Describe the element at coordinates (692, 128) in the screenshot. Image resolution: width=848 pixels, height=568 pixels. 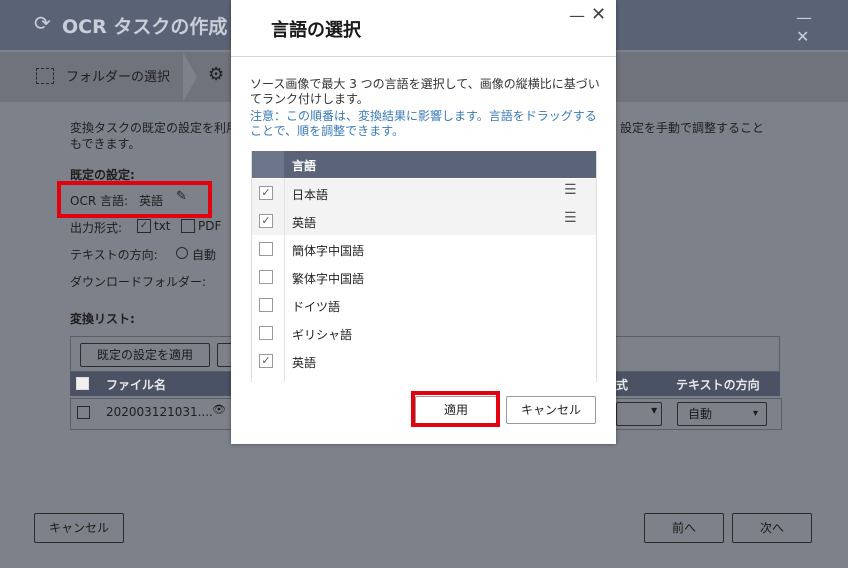
I see `intro-text-right: 設定を手動で調整すること` at that location.